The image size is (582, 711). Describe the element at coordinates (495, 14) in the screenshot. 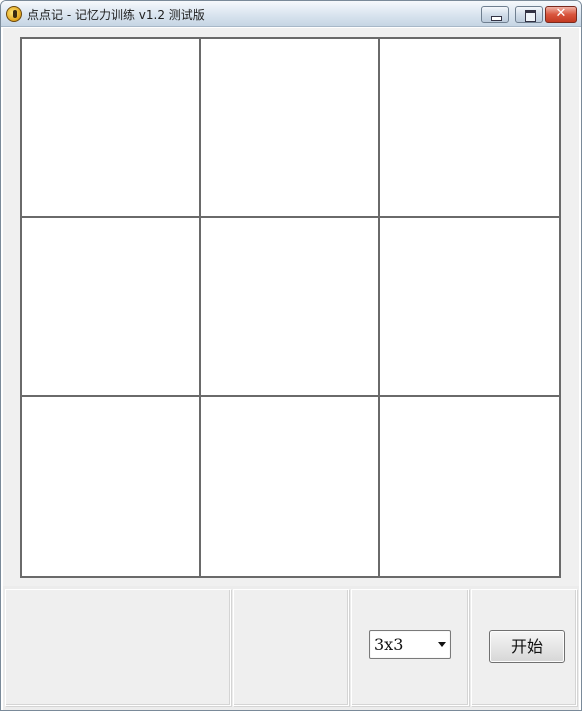

I see `minimize-button` at that location.